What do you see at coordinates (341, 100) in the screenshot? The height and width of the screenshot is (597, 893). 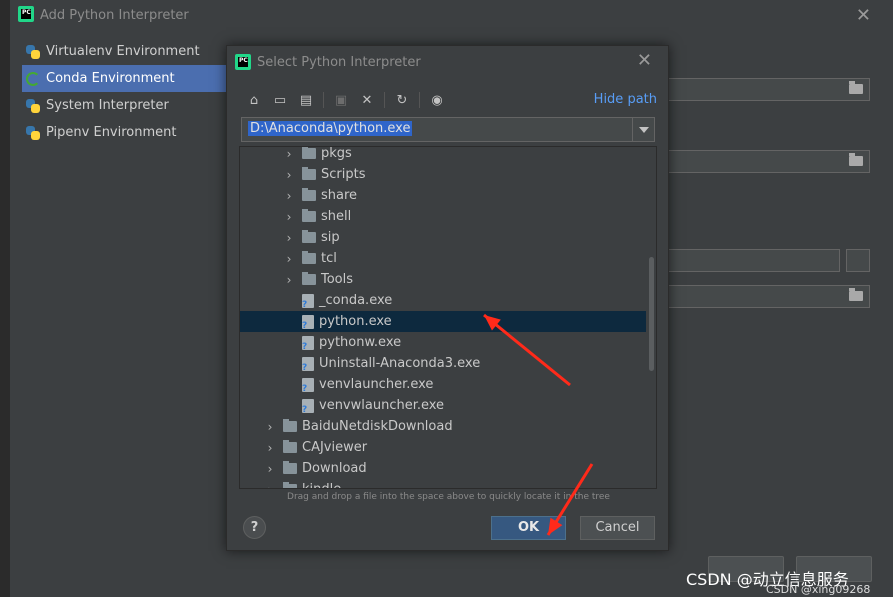 I see `new-folder-icon: ▣` at bounding box center [341, 100].